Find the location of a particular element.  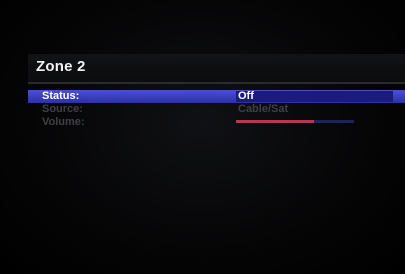

volume-slider is located at coordinates (295, 121).